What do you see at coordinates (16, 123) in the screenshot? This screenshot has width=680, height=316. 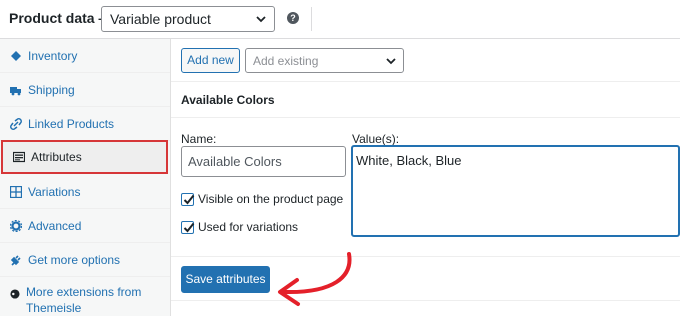 I see `link-icon` at bounding box center [16, 123].